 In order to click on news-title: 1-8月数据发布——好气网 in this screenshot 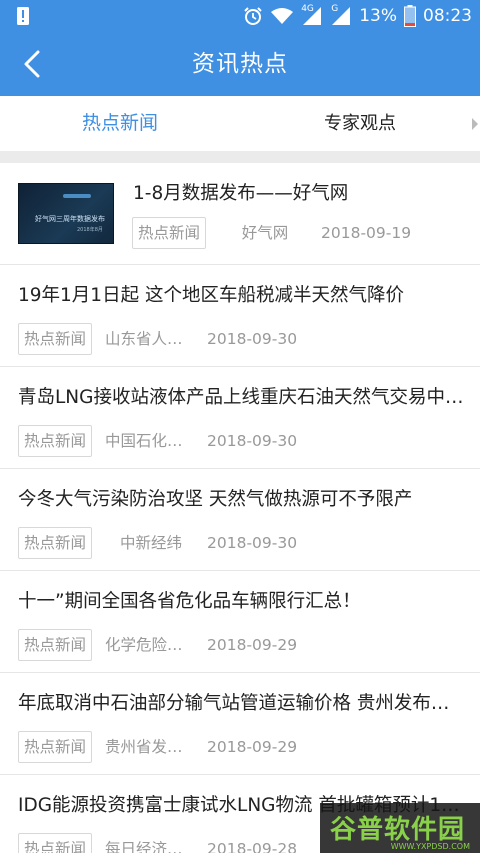, I will do `click(241, 193)`.